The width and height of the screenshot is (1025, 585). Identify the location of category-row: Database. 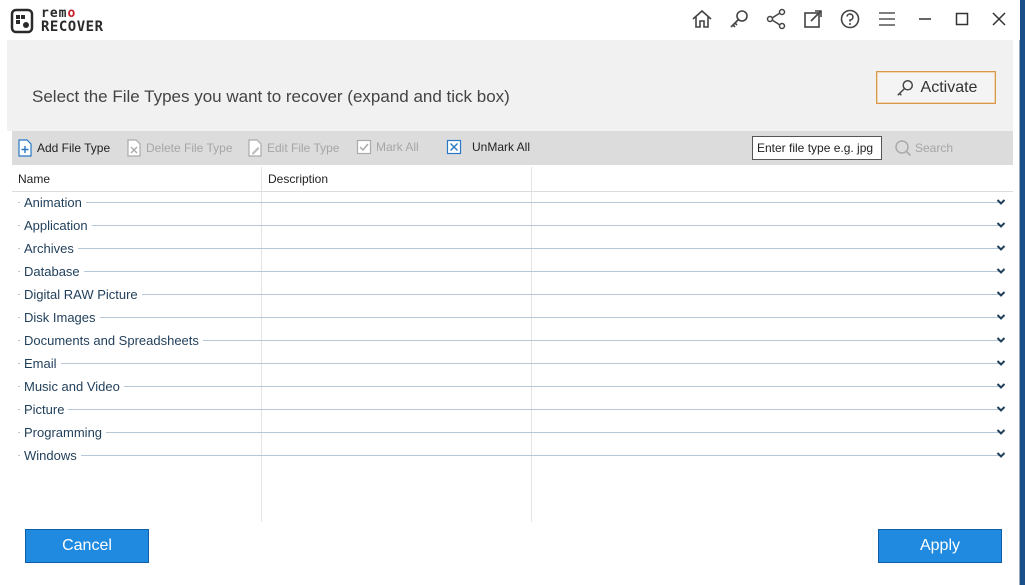
(512, 271).